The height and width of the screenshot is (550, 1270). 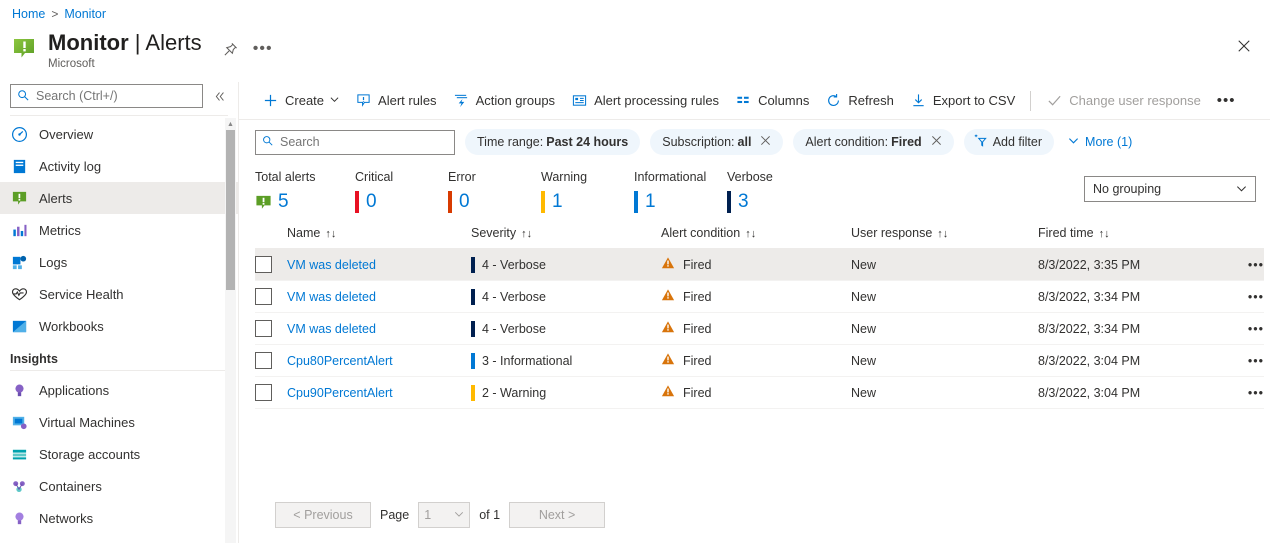 What do you see at coordinates (428, 515) in the screenshot?
I see `page-number-value: 1` at bounding box center [428, 515].